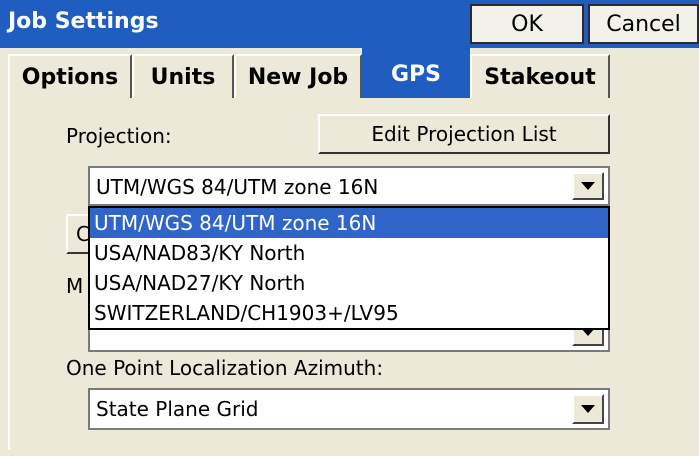  What do you see at coordinates (119, 136) in the screenshot?
I see `projection-label: Projection:` at bounding box center [119, 136].